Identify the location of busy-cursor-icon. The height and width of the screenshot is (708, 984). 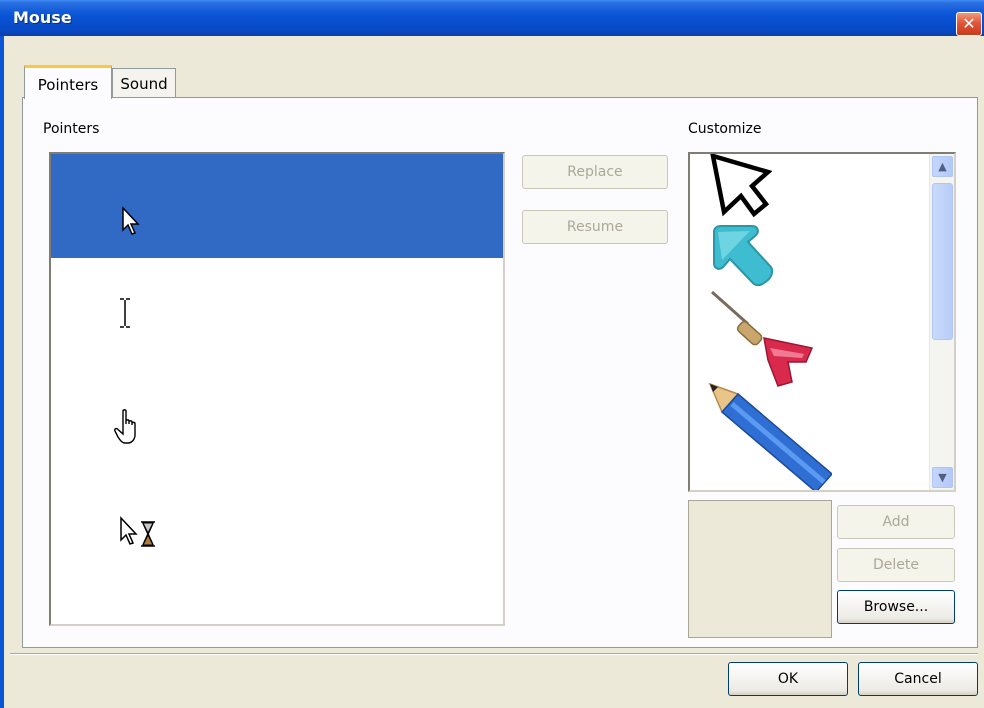
(137, 531).